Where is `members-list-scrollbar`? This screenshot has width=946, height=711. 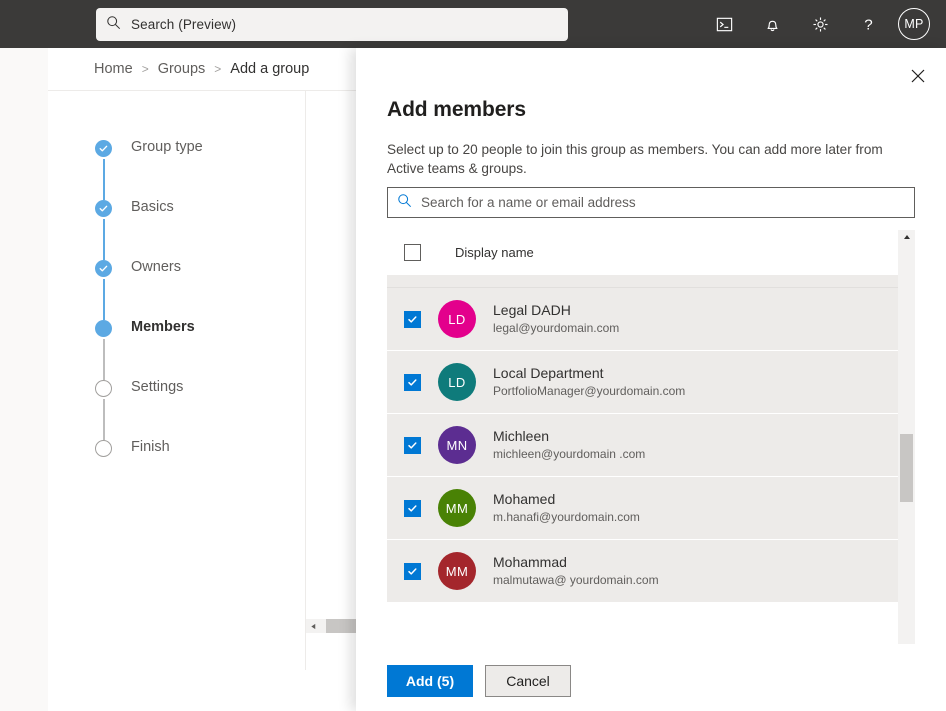
members-list-scrollbar is located at coordinates (906, 437).